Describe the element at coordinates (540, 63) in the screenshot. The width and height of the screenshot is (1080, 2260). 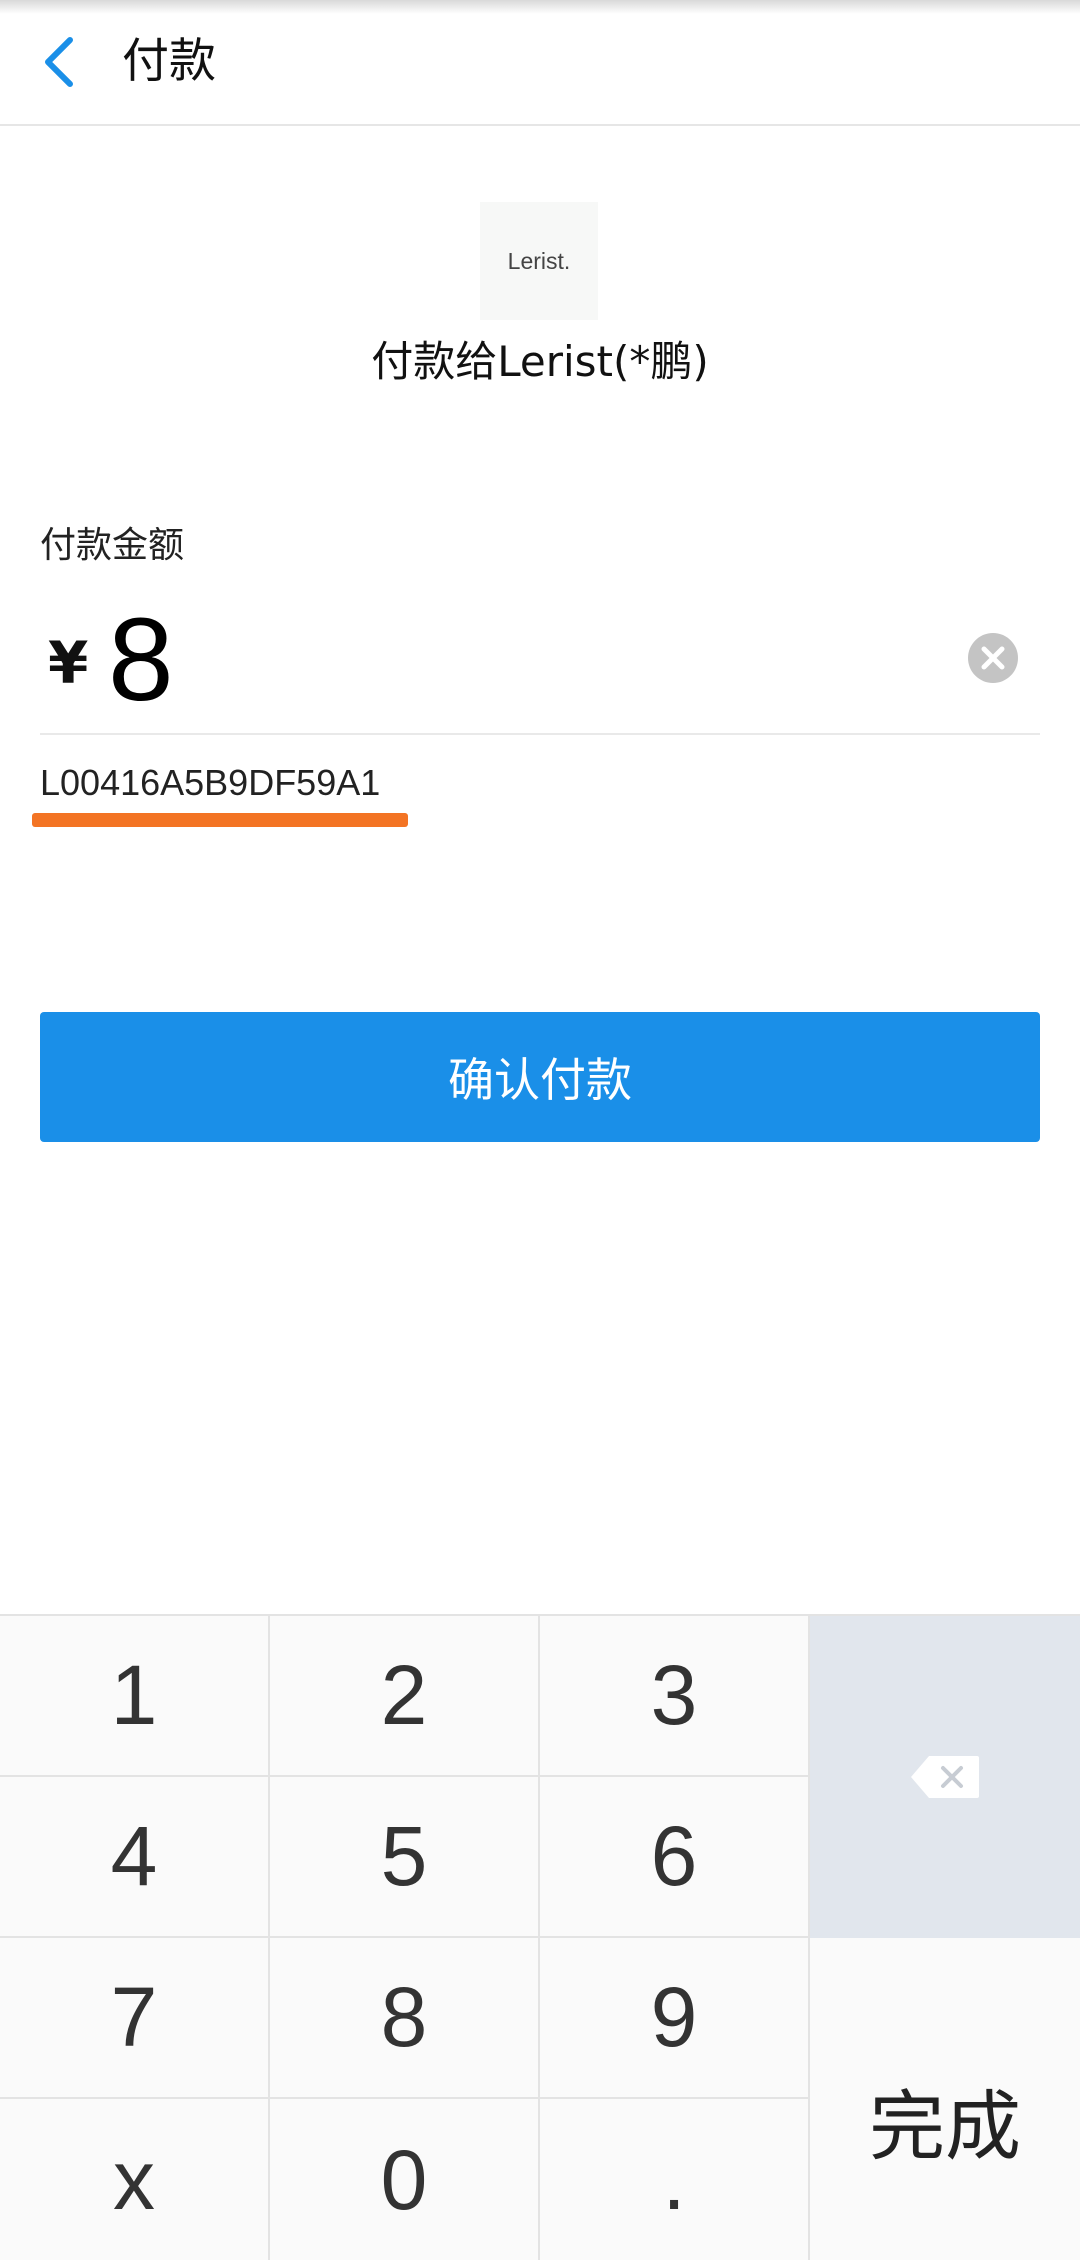
I see `header-bar: 付款` at that location.